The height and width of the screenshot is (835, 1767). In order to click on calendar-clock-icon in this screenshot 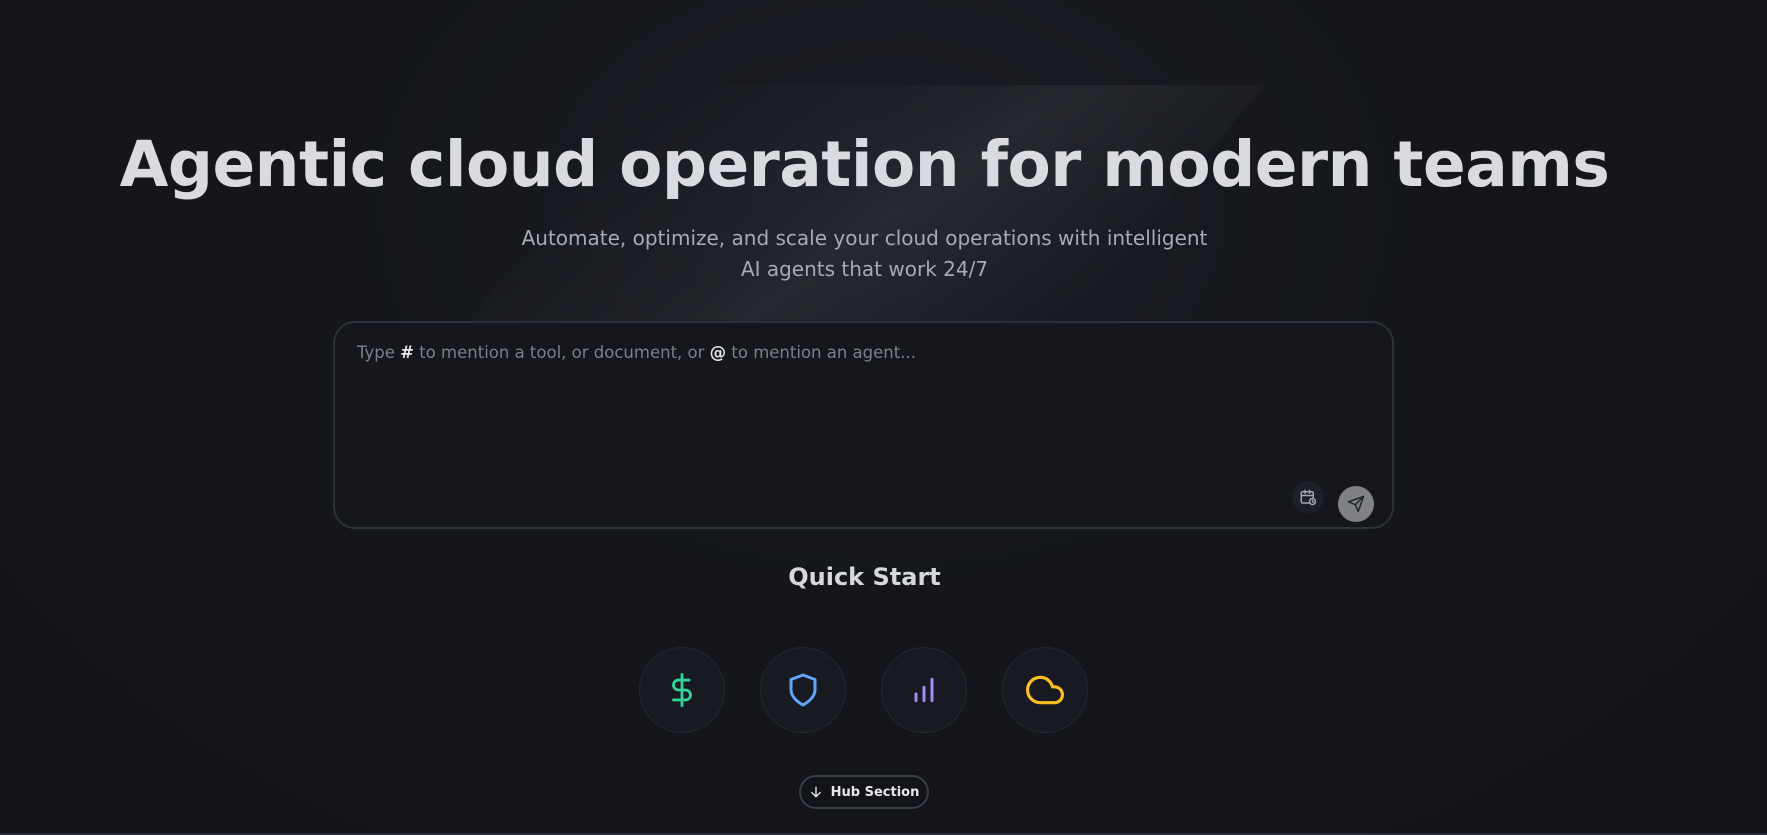, I will do `click(1308, 497)`.